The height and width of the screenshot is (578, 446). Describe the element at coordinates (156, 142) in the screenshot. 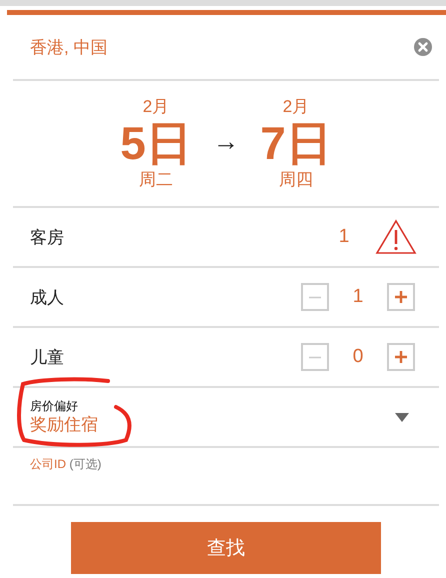

I see `day-label: 5日` at that location.